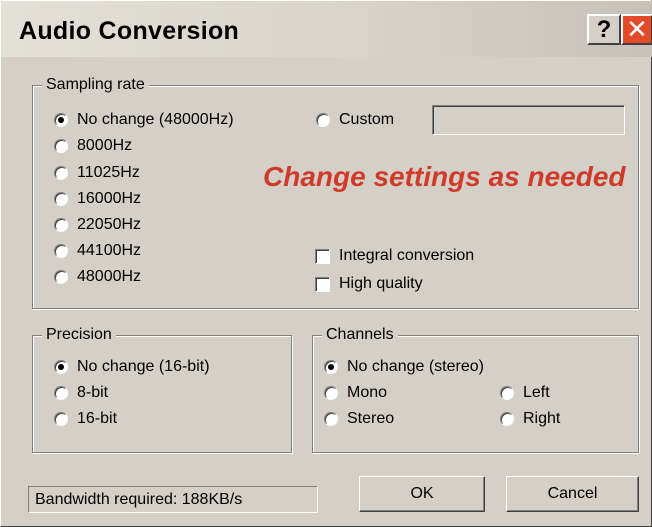  I want to click on sampling-rate-legend: Sampling rate, so click(95, 85).